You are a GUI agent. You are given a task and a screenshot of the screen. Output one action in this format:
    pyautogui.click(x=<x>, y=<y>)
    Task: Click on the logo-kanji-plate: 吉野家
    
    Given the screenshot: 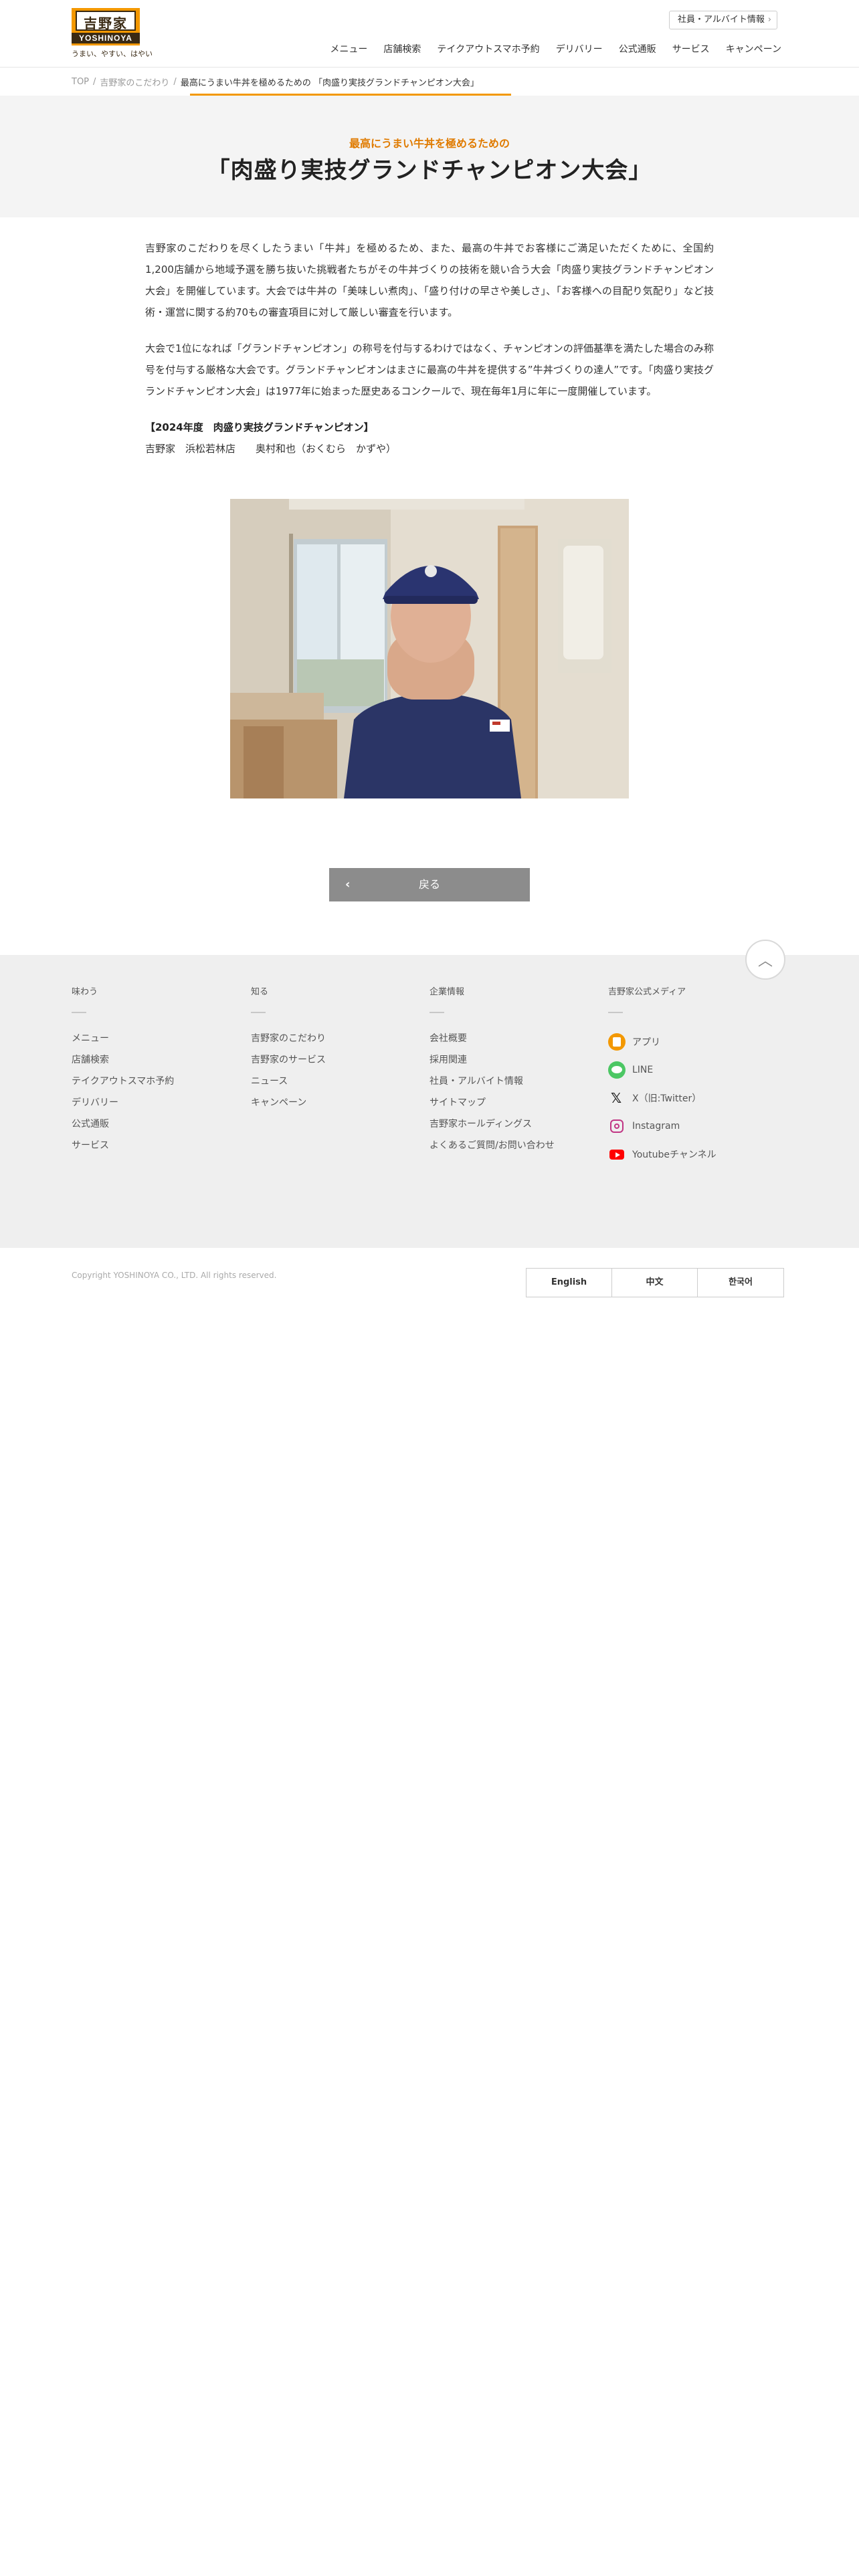 What is the action you would take?
    pyautogui.click(x=106, y=21)
    